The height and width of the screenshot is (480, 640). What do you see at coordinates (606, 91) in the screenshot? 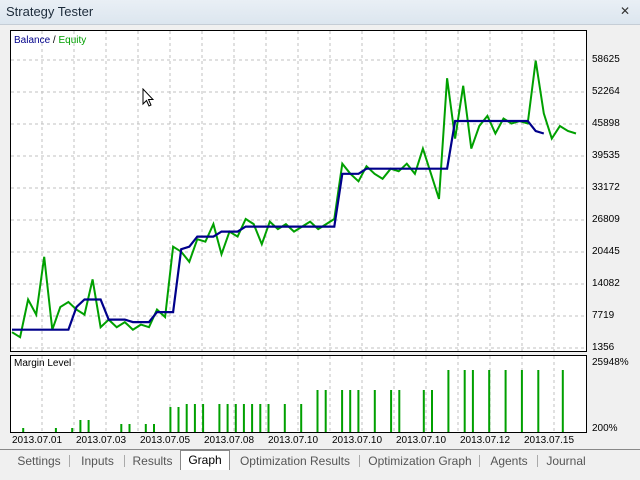
I see `y-tick-label: 52264` at bounding box center [606, 91].